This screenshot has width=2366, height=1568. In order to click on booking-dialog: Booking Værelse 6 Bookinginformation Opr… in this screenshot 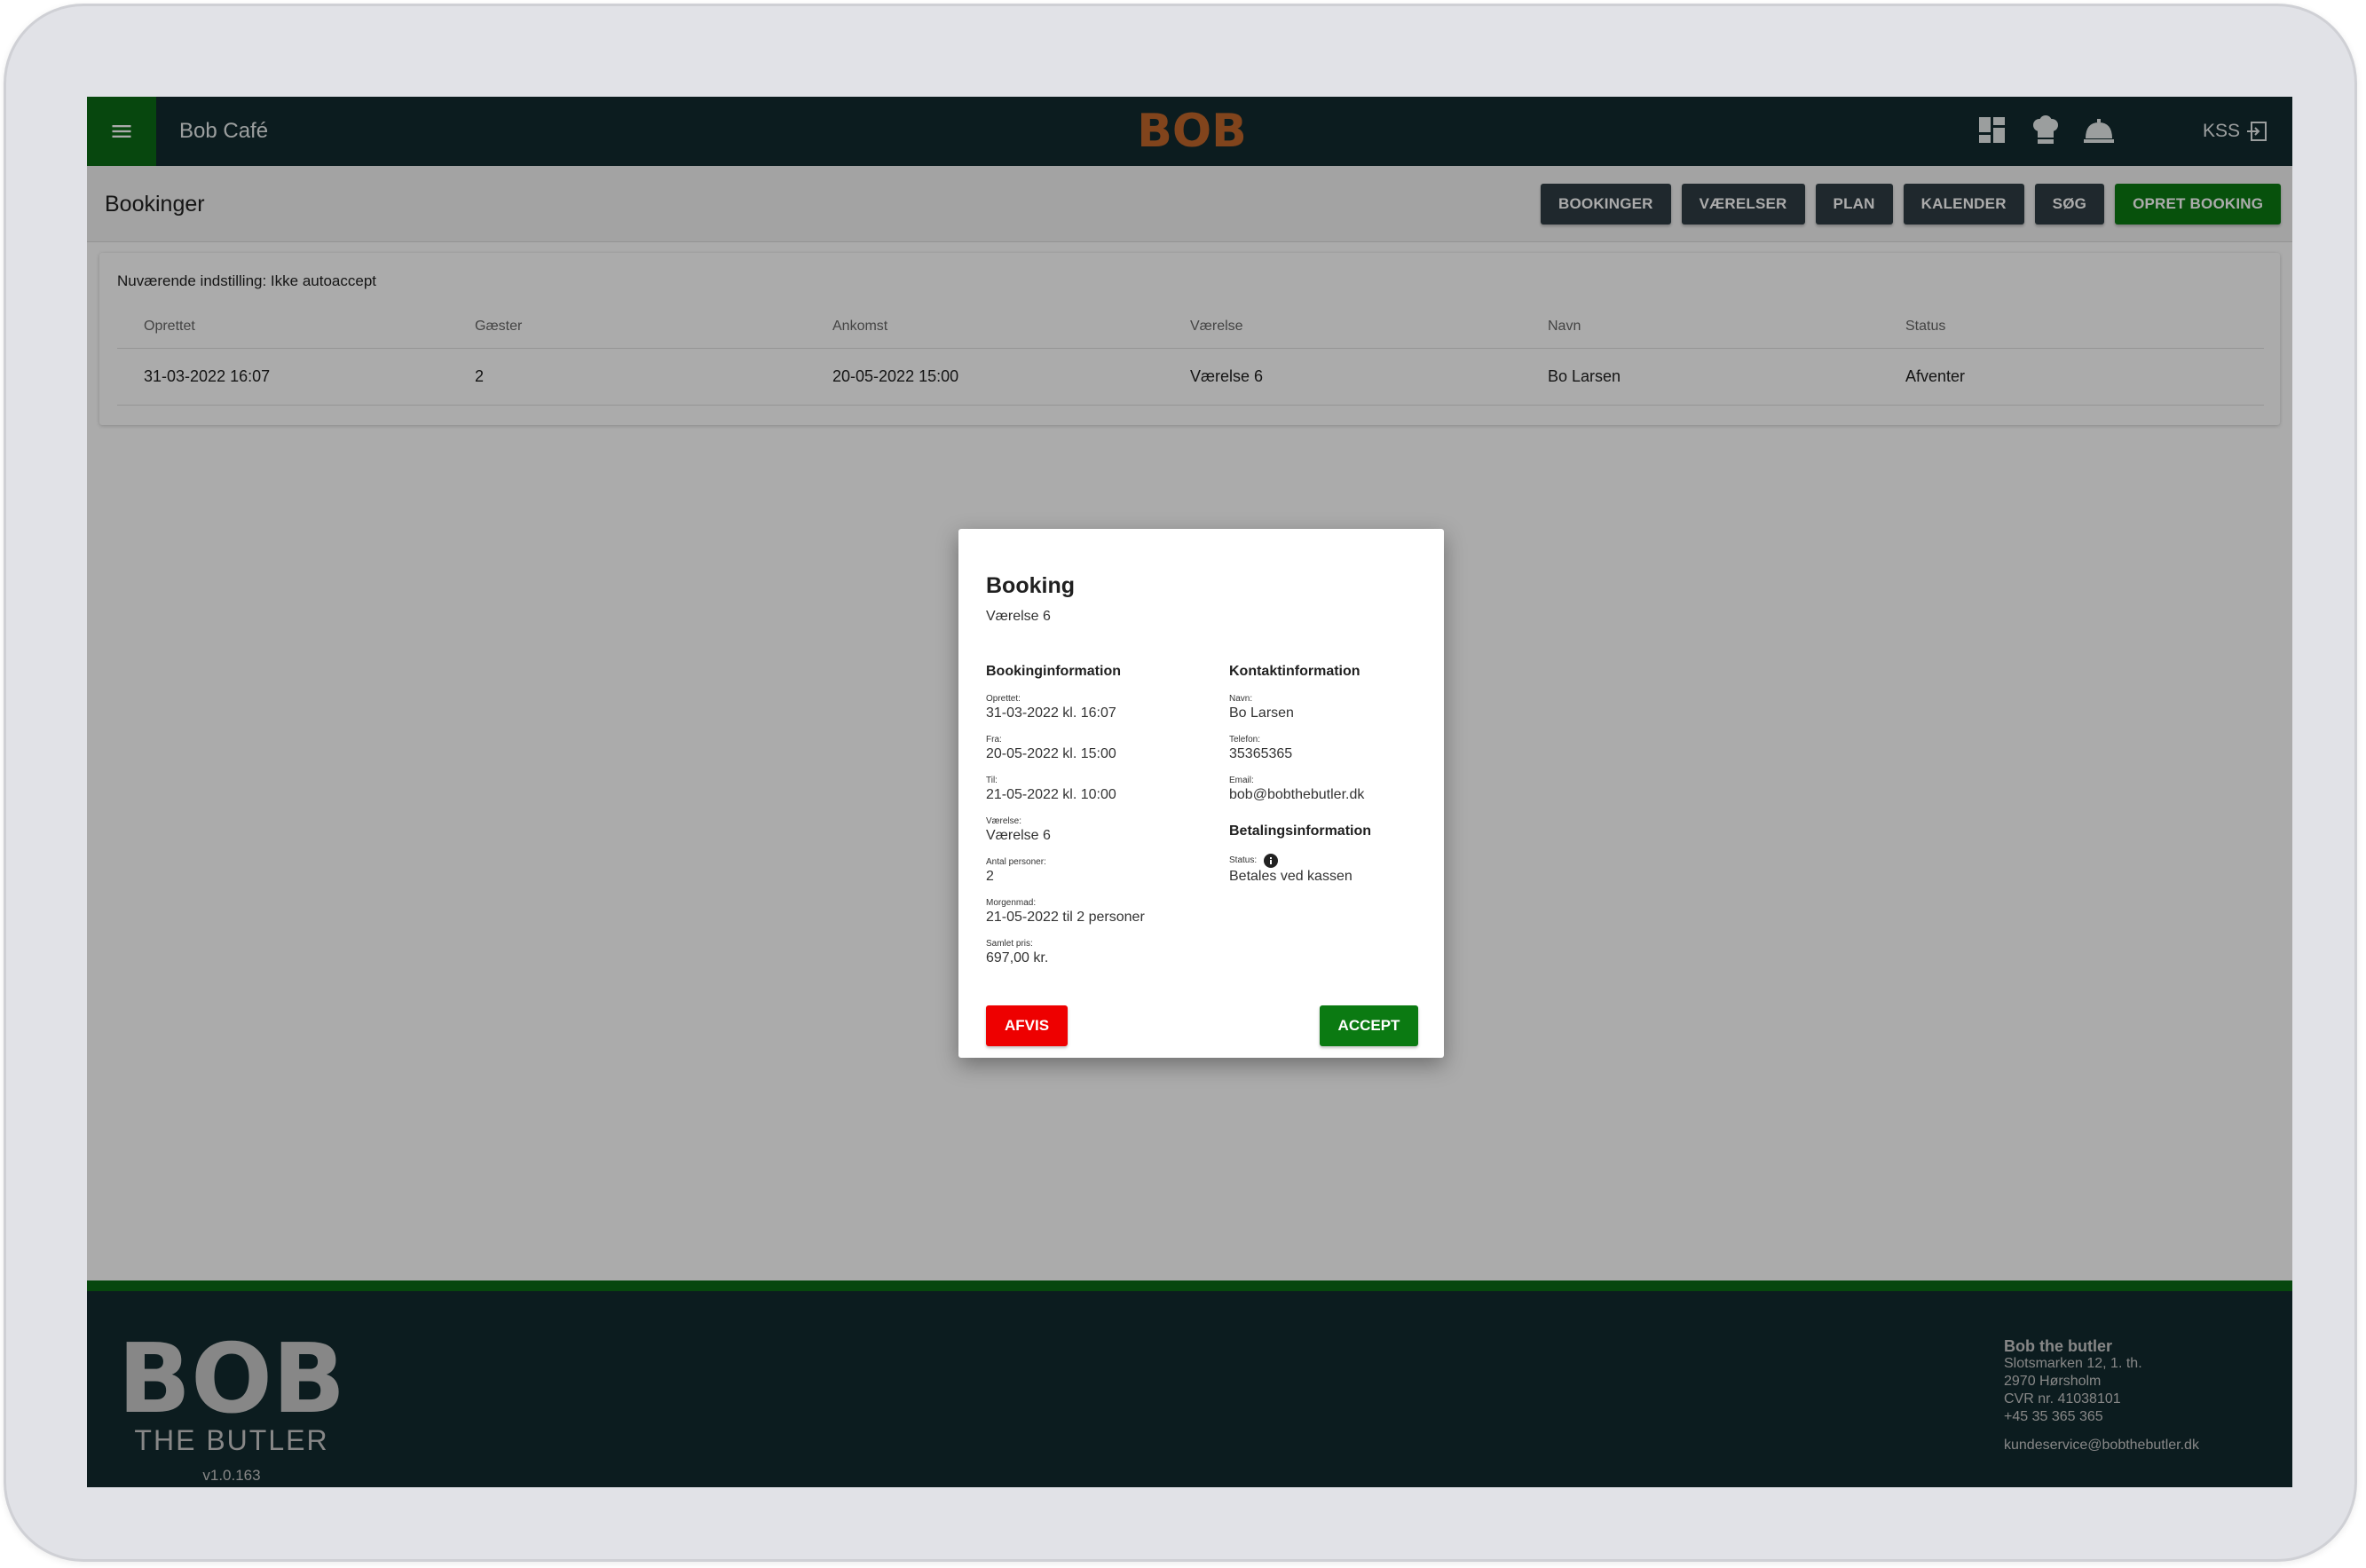, I will do `click(1201, 794)`.